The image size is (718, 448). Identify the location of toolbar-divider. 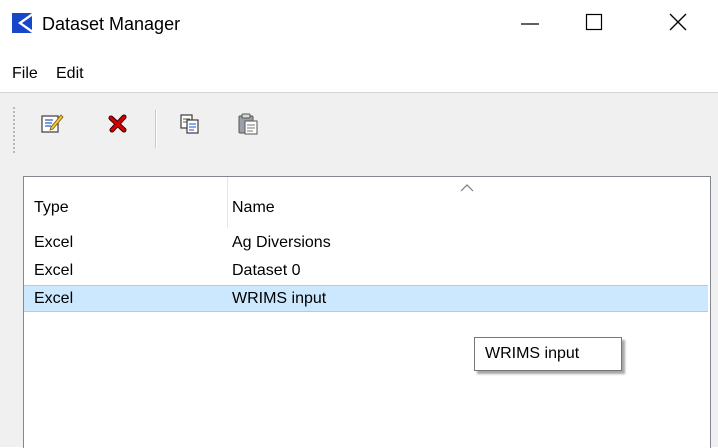
(359, 92).